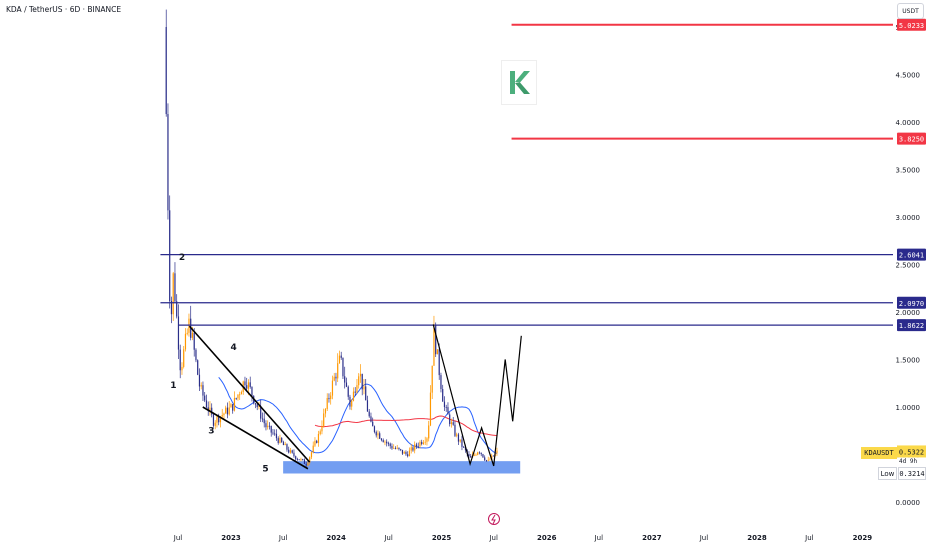  What do you see at coordinates (912, 473) in the screenshot?
I see `low-value: 0.3214` at bounding box center [912, 473].